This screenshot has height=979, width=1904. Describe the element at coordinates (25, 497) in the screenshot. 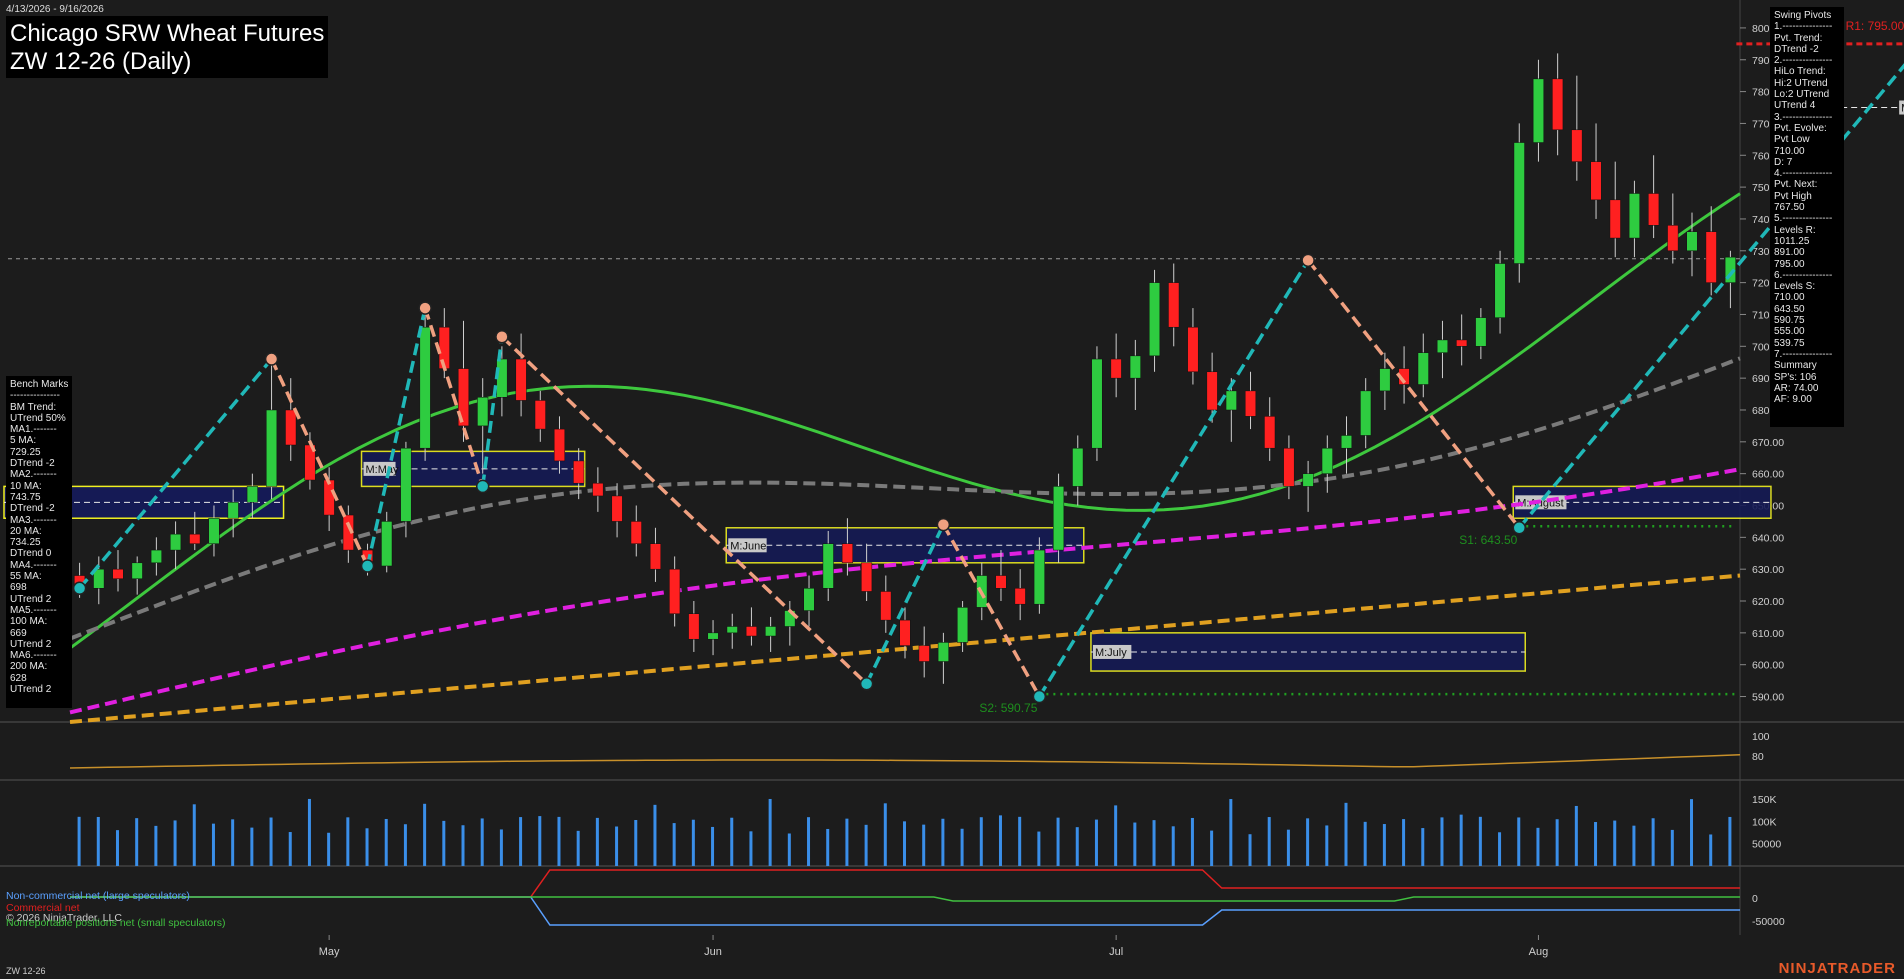

I see `benchmark-line: 743.75` at that location.